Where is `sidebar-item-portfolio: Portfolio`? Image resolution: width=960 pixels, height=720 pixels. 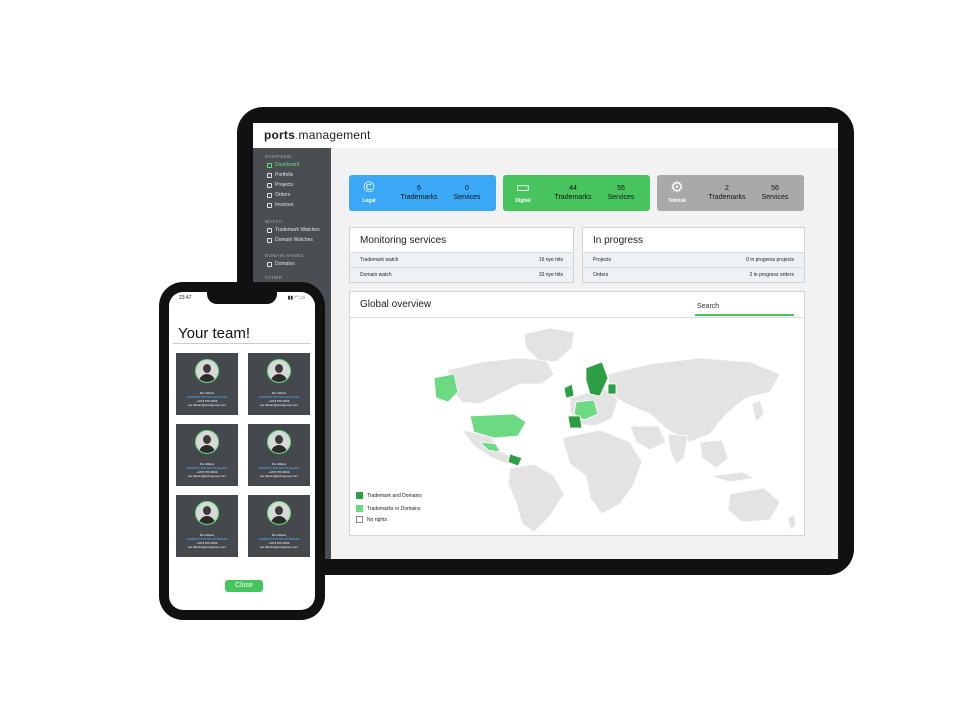
sidebar-item-portfolio: Portfolio is located at coordinates (280, 175).